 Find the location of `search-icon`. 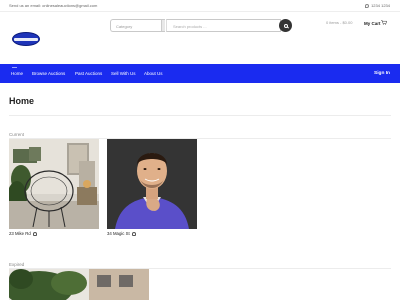

search-icon is located at coordinates (285, 25).